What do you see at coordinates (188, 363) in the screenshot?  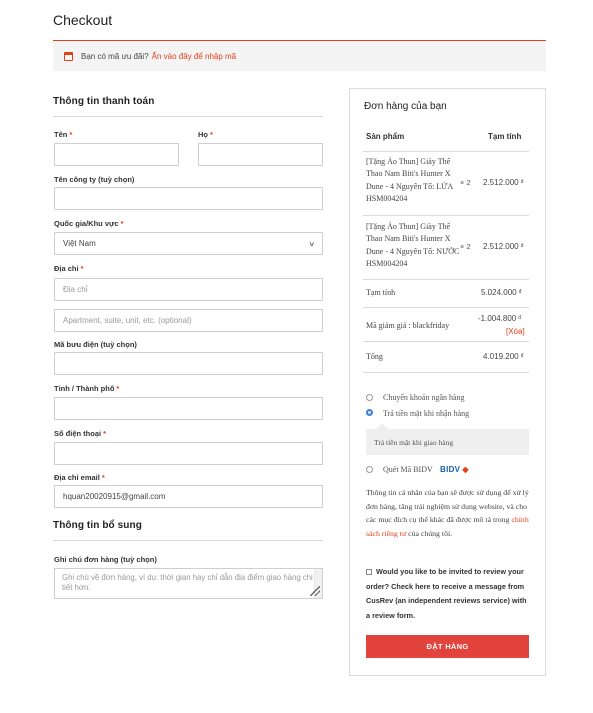 I see `postcode-input` at bounding box center [188, 363].